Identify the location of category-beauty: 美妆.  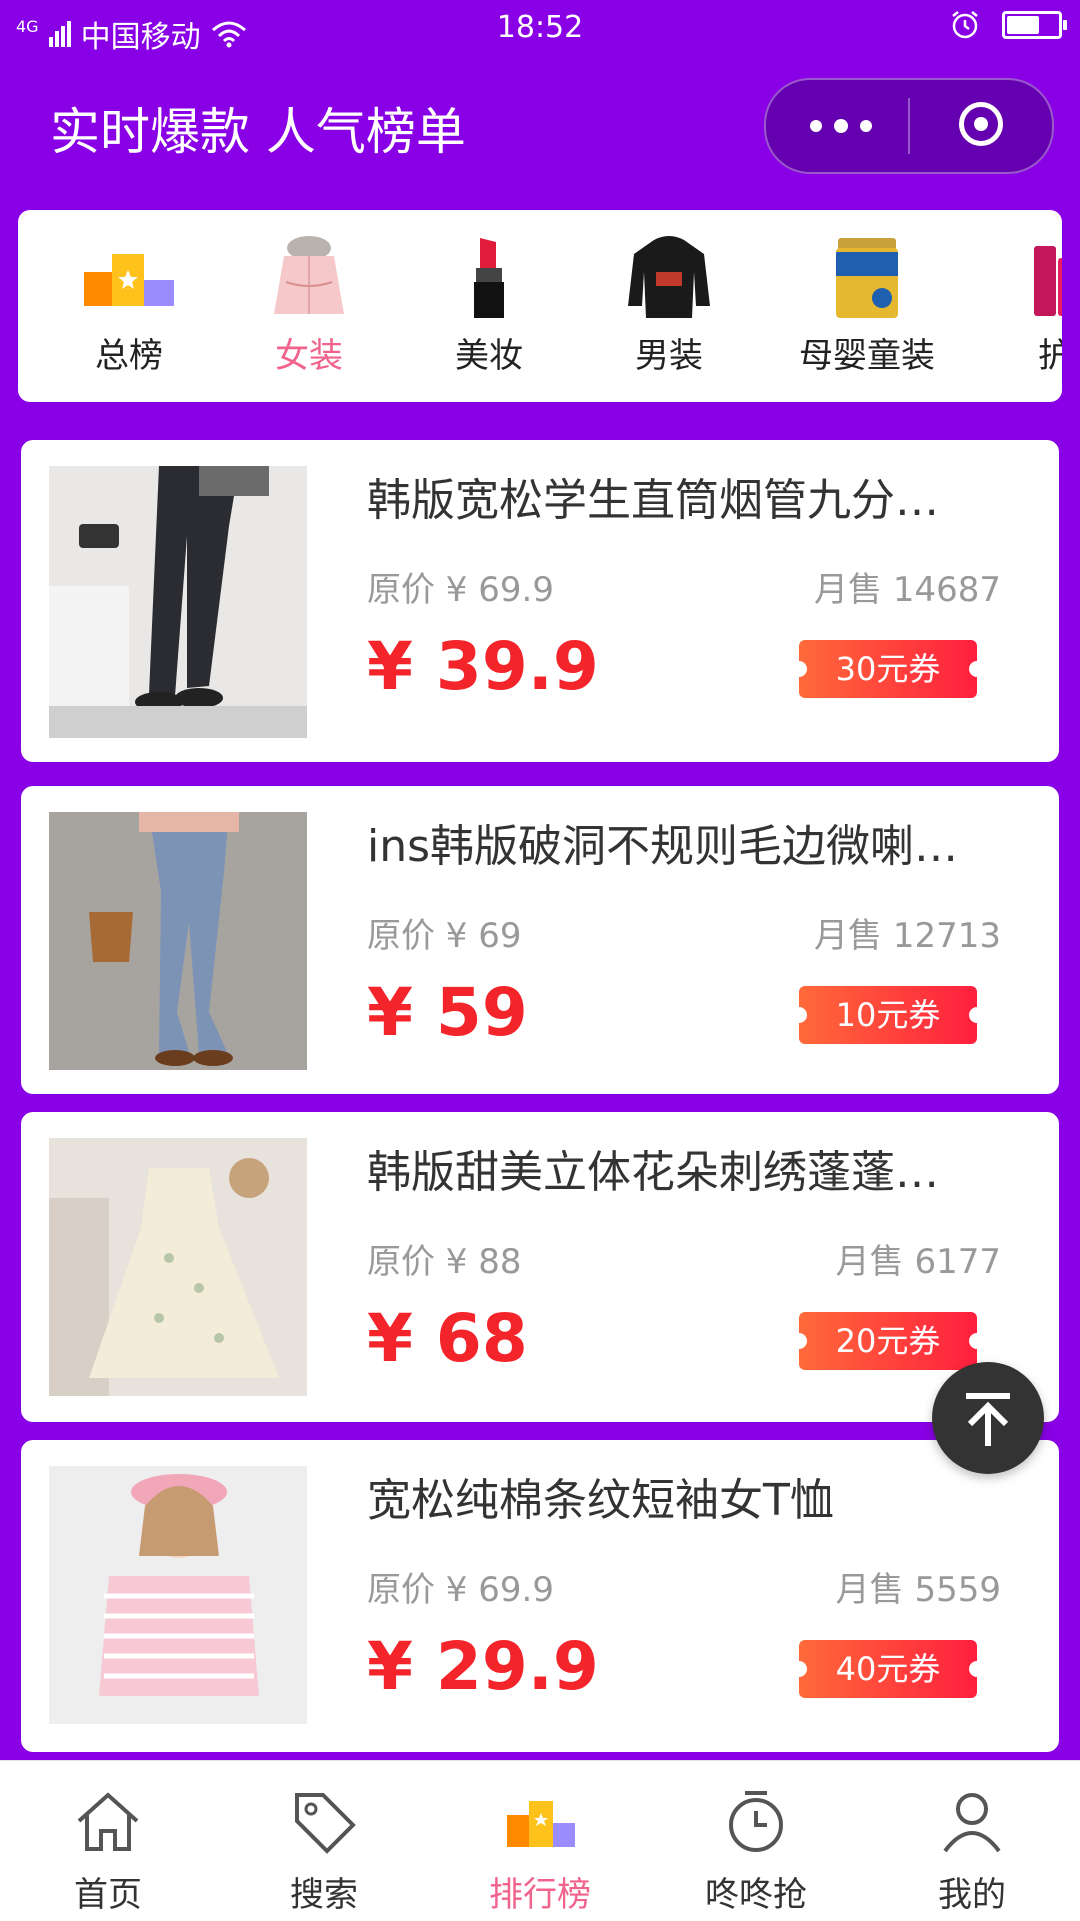
(489, 306).